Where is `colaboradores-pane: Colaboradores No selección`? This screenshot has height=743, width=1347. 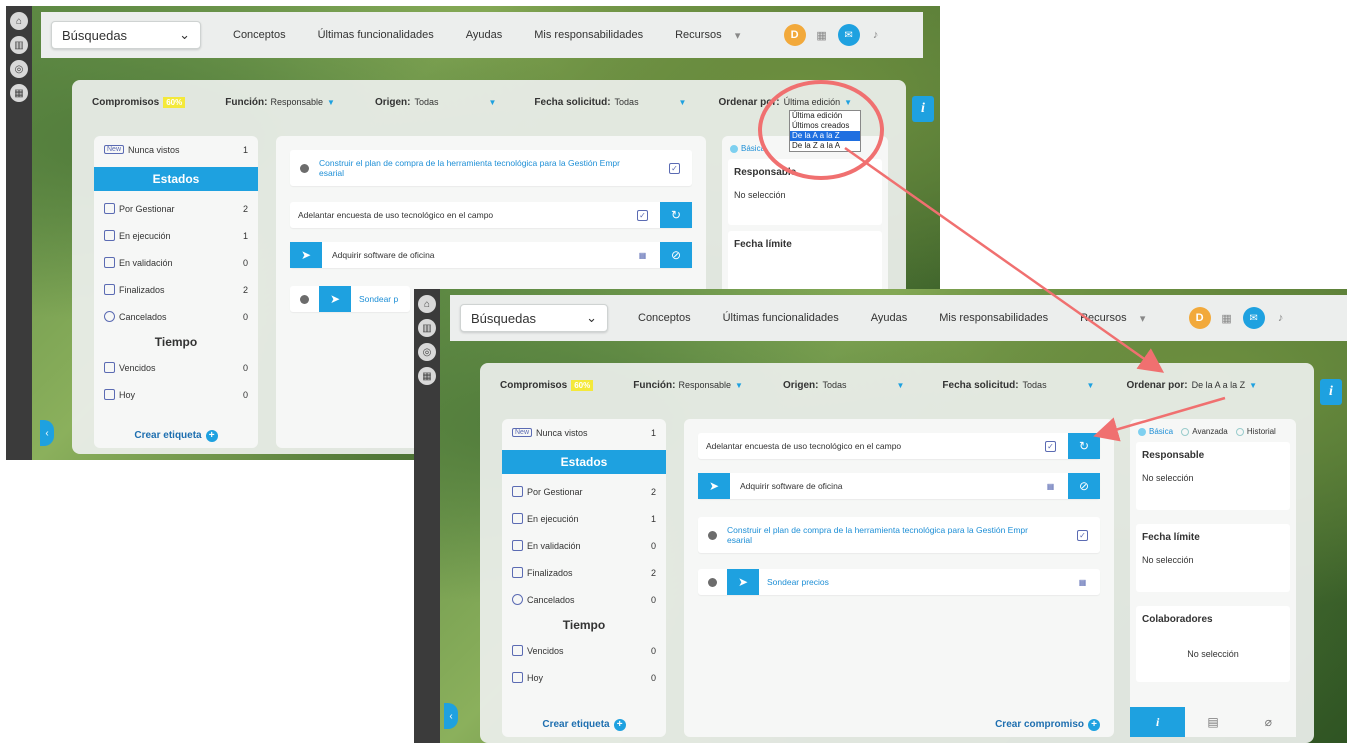 colaboradores-pane: Colaboradores No selección is located at coordinates (1213, 644).